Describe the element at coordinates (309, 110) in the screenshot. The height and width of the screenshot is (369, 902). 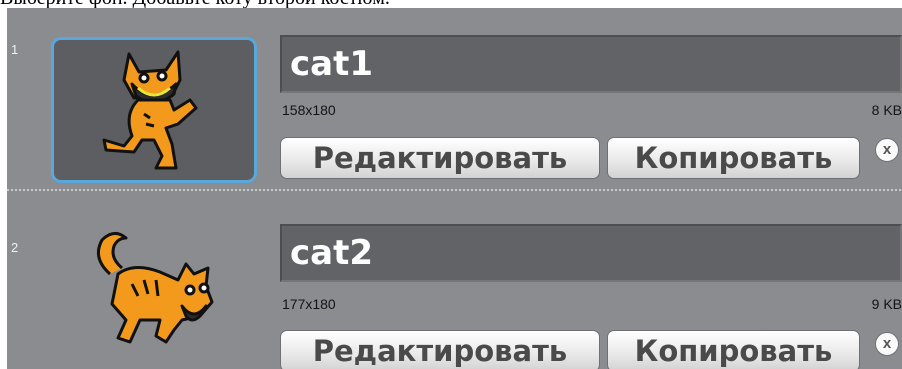
I see `costume-dimensions: 158x180` at that location.